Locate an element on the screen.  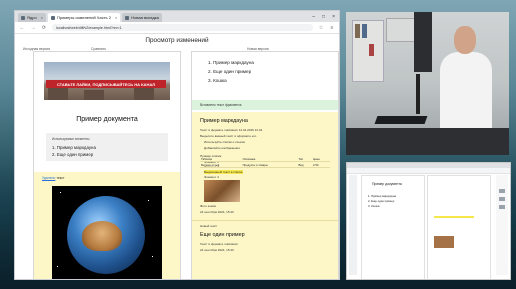
text-line: Добавляйте изображения is located at coordinates (222, 148).